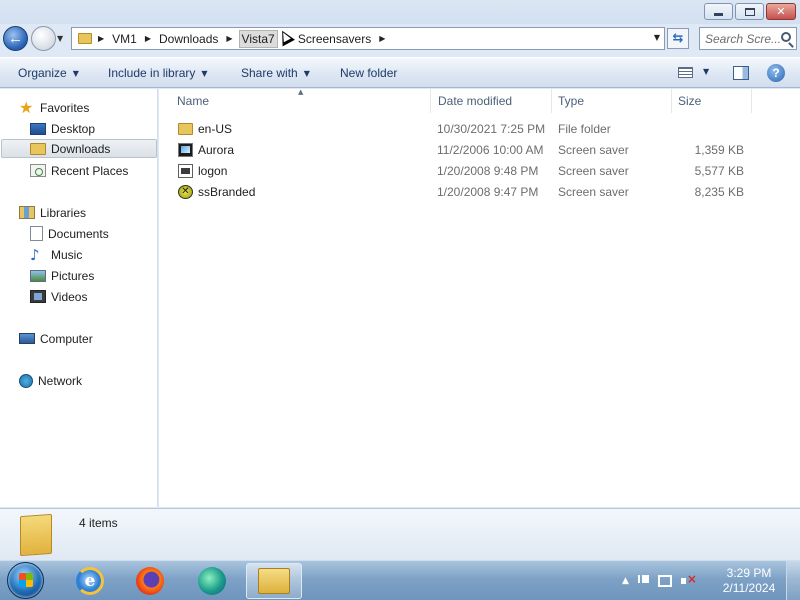 The width and height of the screenshot is (800, 600). I want to click on sidebar-item-network: Network, so click(50, 380).